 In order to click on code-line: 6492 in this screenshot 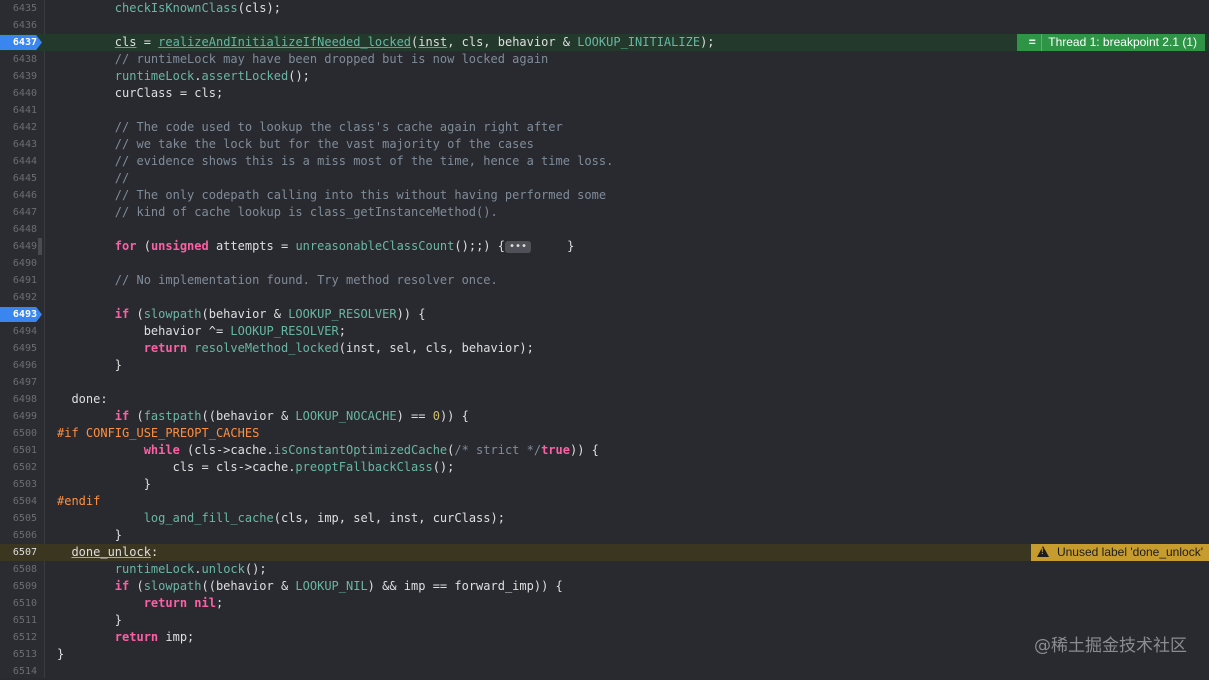, I will do `click(604, 297)`.